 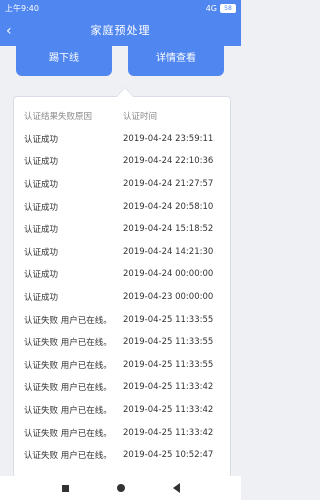 What do you see at coordinates (168, 274) in the screenshot?
I see `cell-time: 2019-04-24 00:00:00` at bounding box center [168, 274].